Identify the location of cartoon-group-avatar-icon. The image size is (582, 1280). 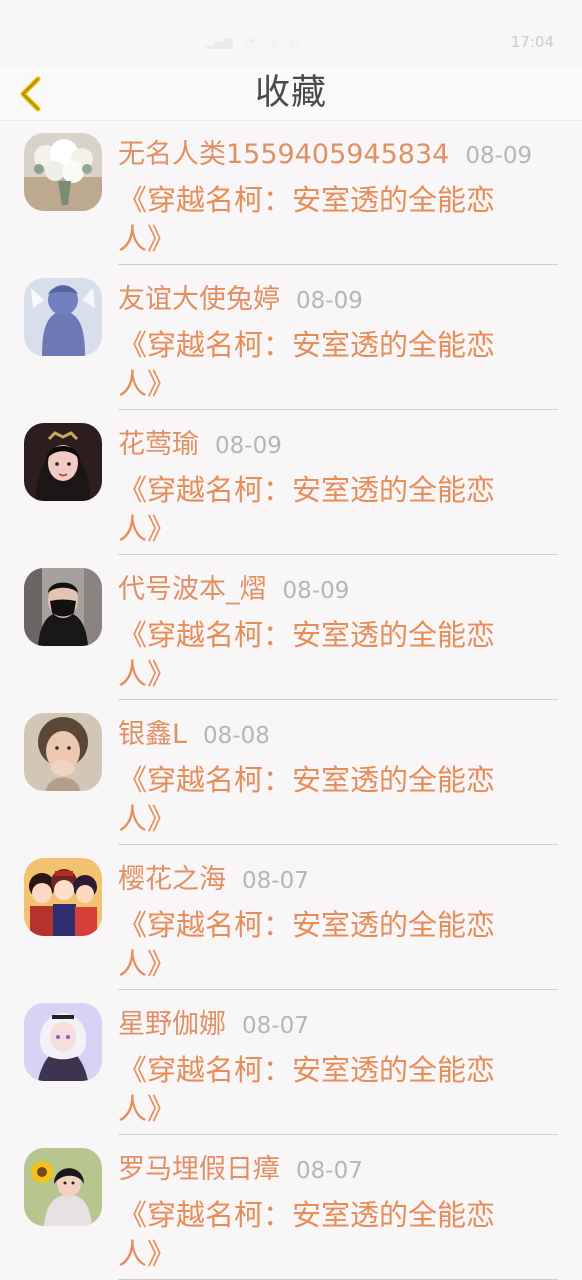
(63, 897).